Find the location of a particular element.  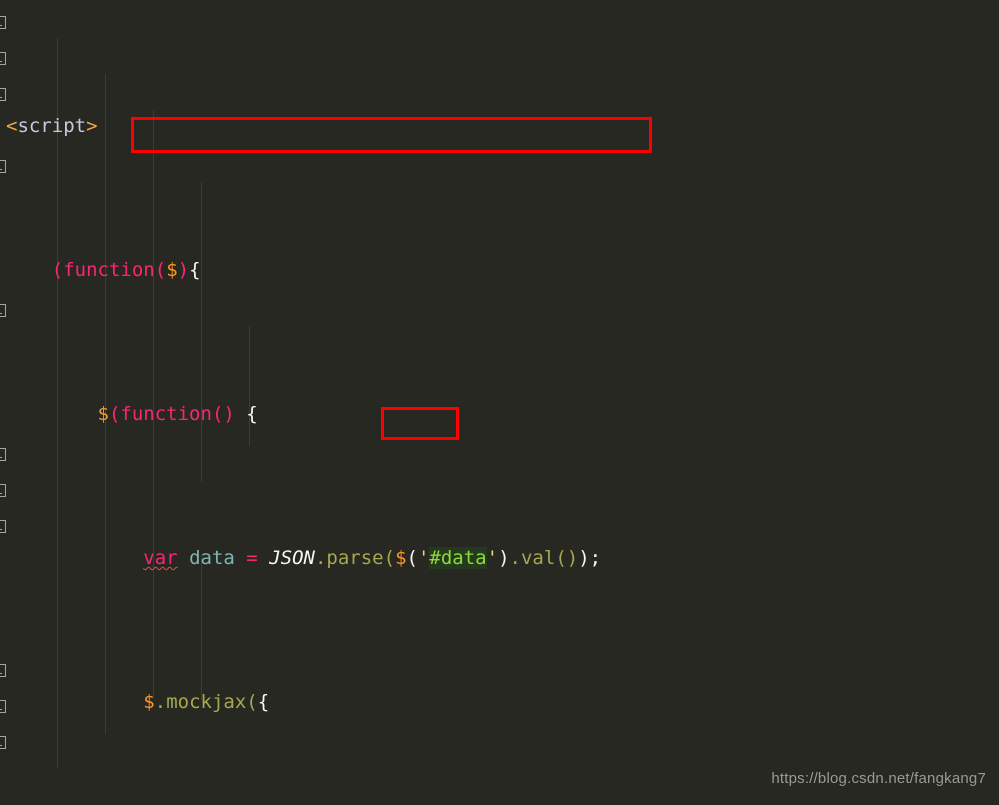

token-assign: = is located at coordinates (252, 558).